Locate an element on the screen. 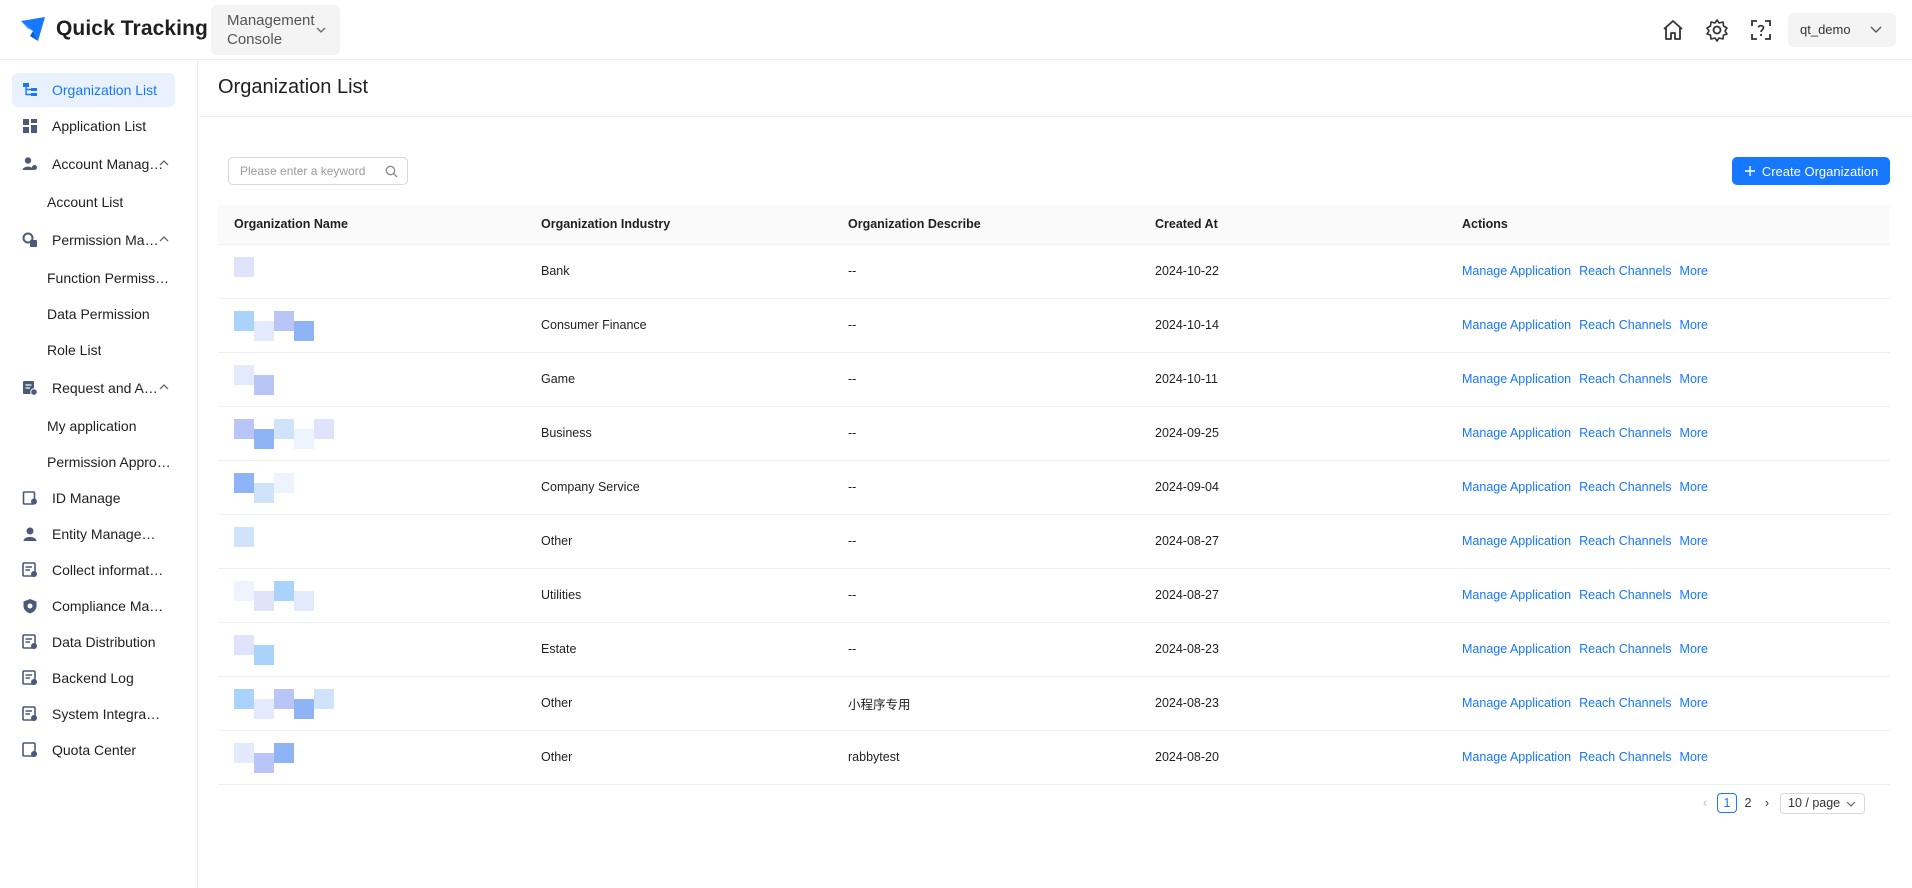 The height and width of the screenshot is (888, 1912). sidebar-subitem-function-permission: Function Permission is located at coordinates (109, 278).